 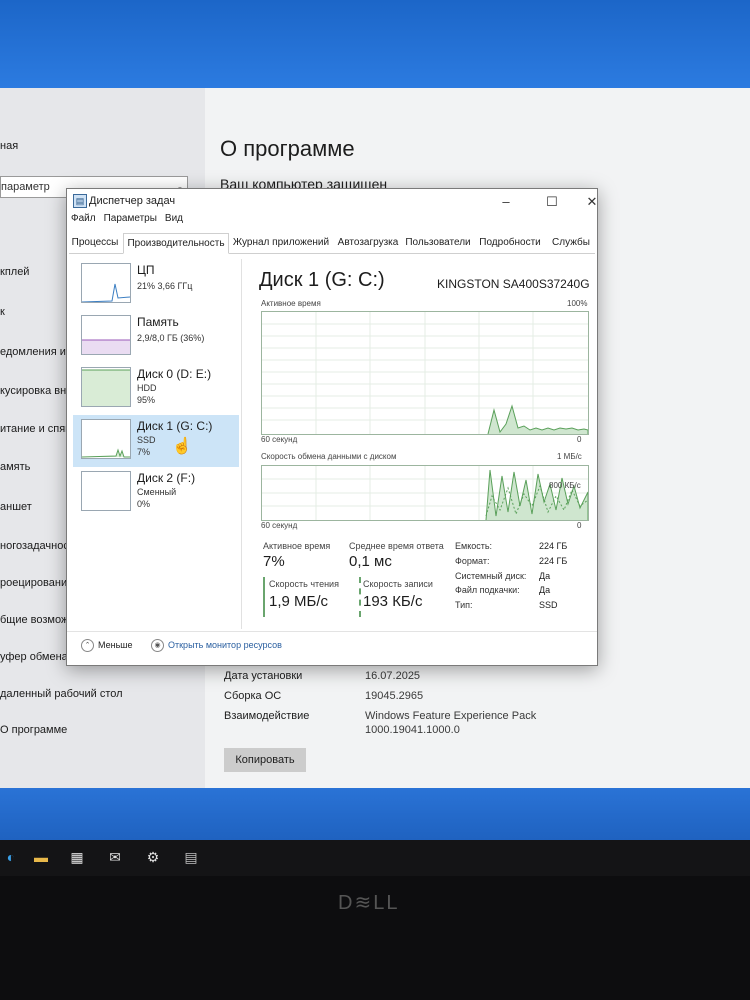 I want to click on fewer-details-button: ⌃ Меньше, so click(x=107, y=645).